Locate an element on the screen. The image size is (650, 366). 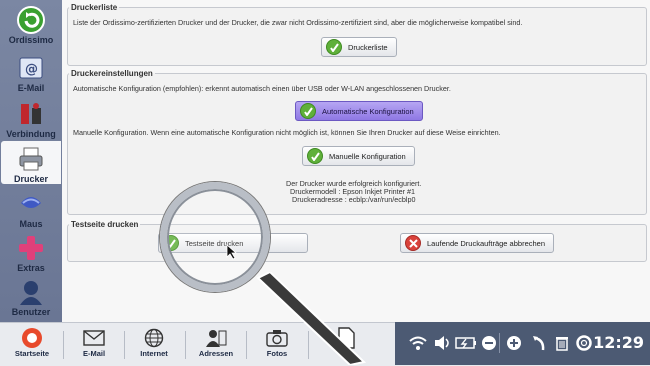
mouse-icon is located at coordinates (31, 204).